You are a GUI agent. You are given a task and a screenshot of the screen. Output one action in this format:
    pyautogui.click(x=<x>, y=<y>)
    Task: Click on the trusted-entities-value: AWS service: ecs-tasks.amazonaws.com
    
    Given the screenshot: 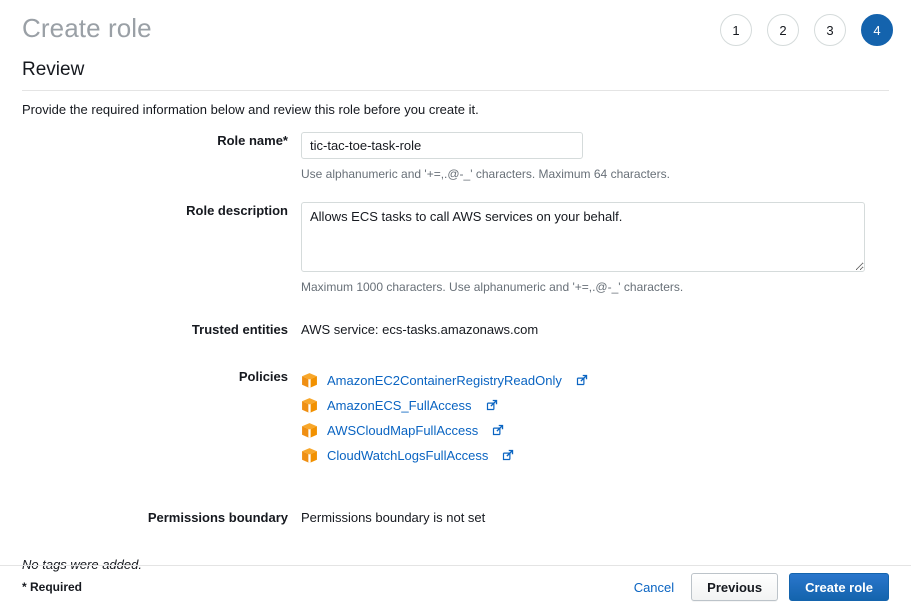 What is the action you would take?
    pyautogui.click(x=420, y=329)
    